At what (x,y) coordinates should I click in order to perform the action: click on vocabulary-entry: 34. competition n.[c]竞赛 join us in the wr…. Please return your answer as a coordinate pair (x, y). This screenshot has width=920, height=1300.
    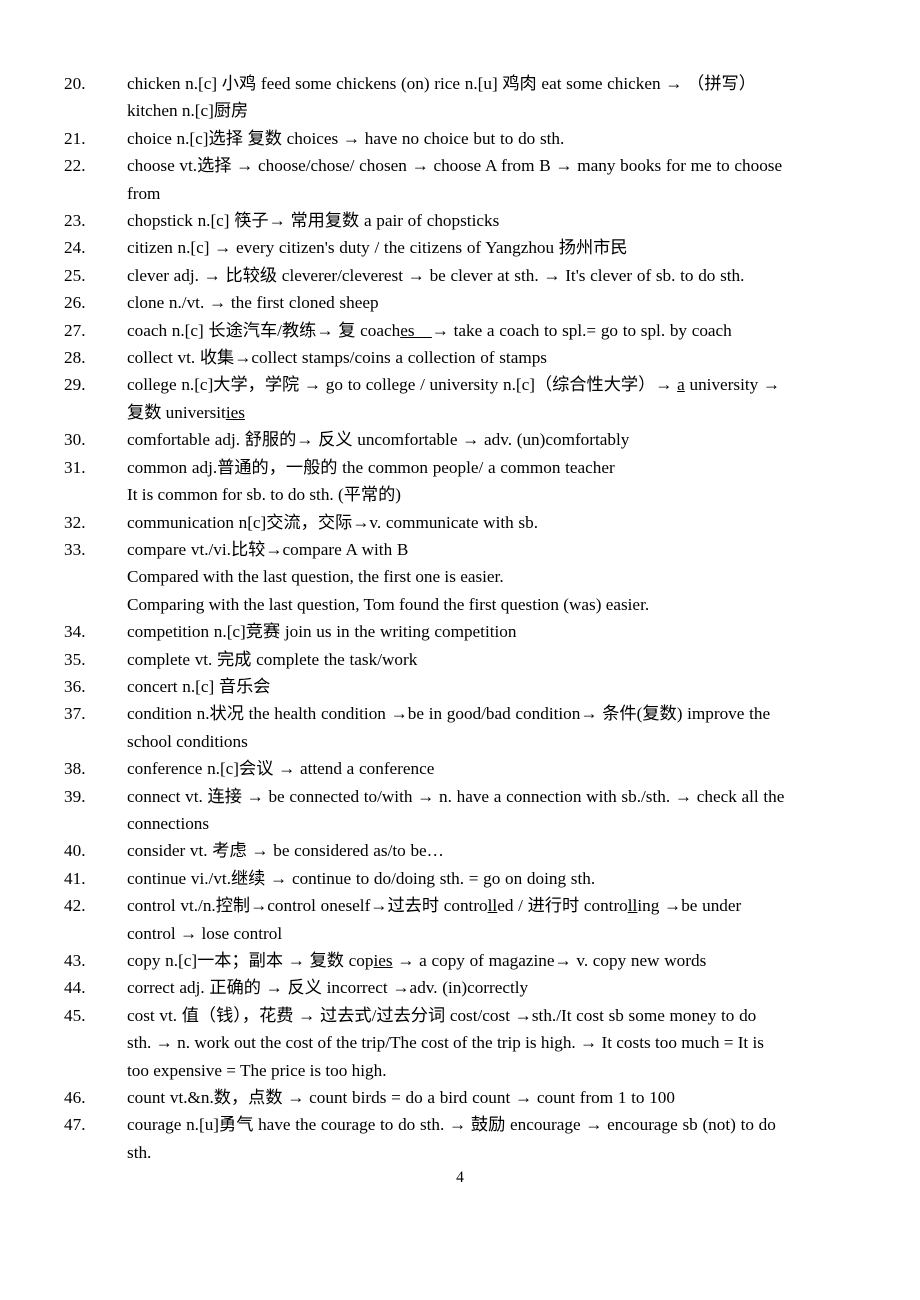
    Looking at the image, I should click on (460, 631).